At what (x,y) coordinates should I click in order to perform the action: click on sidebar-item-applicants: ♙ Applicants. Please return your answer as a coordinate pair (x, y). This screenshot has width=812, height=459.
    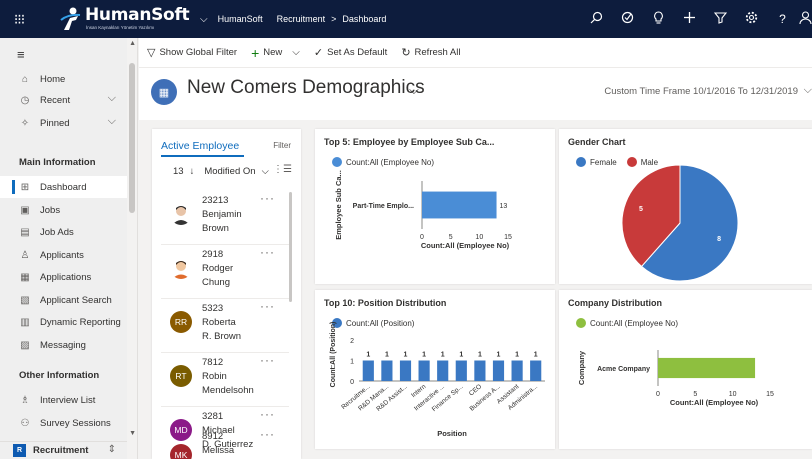
    Looking at the image, I should click on (64, 255).